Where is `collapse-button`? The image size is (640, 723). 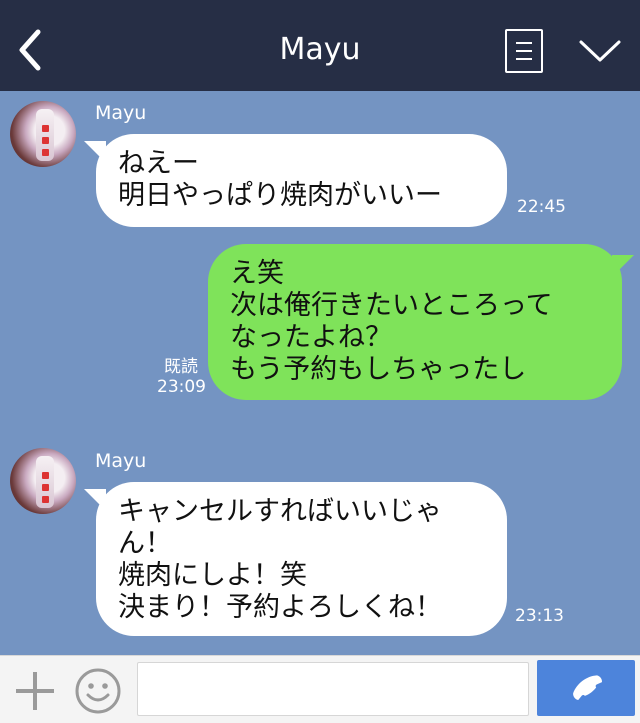 collapse-button is located at coordinates (600, 51).